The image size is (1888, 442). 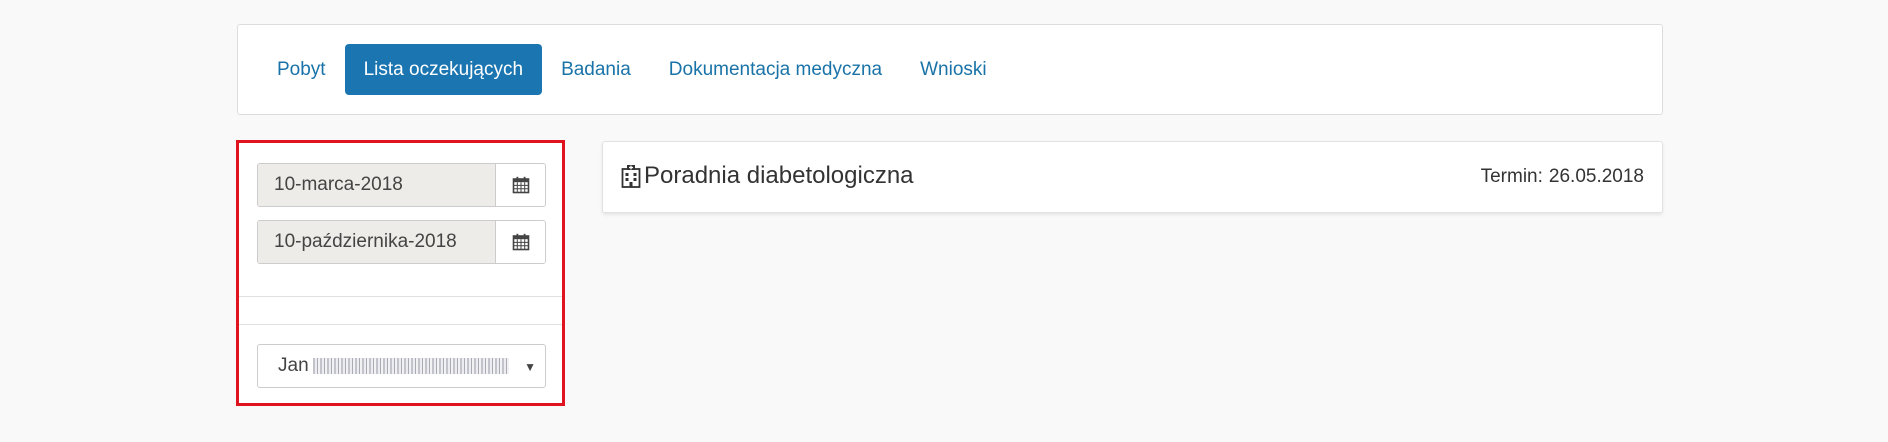 I want to click on hospital-icon, so click(x=631, y=176).